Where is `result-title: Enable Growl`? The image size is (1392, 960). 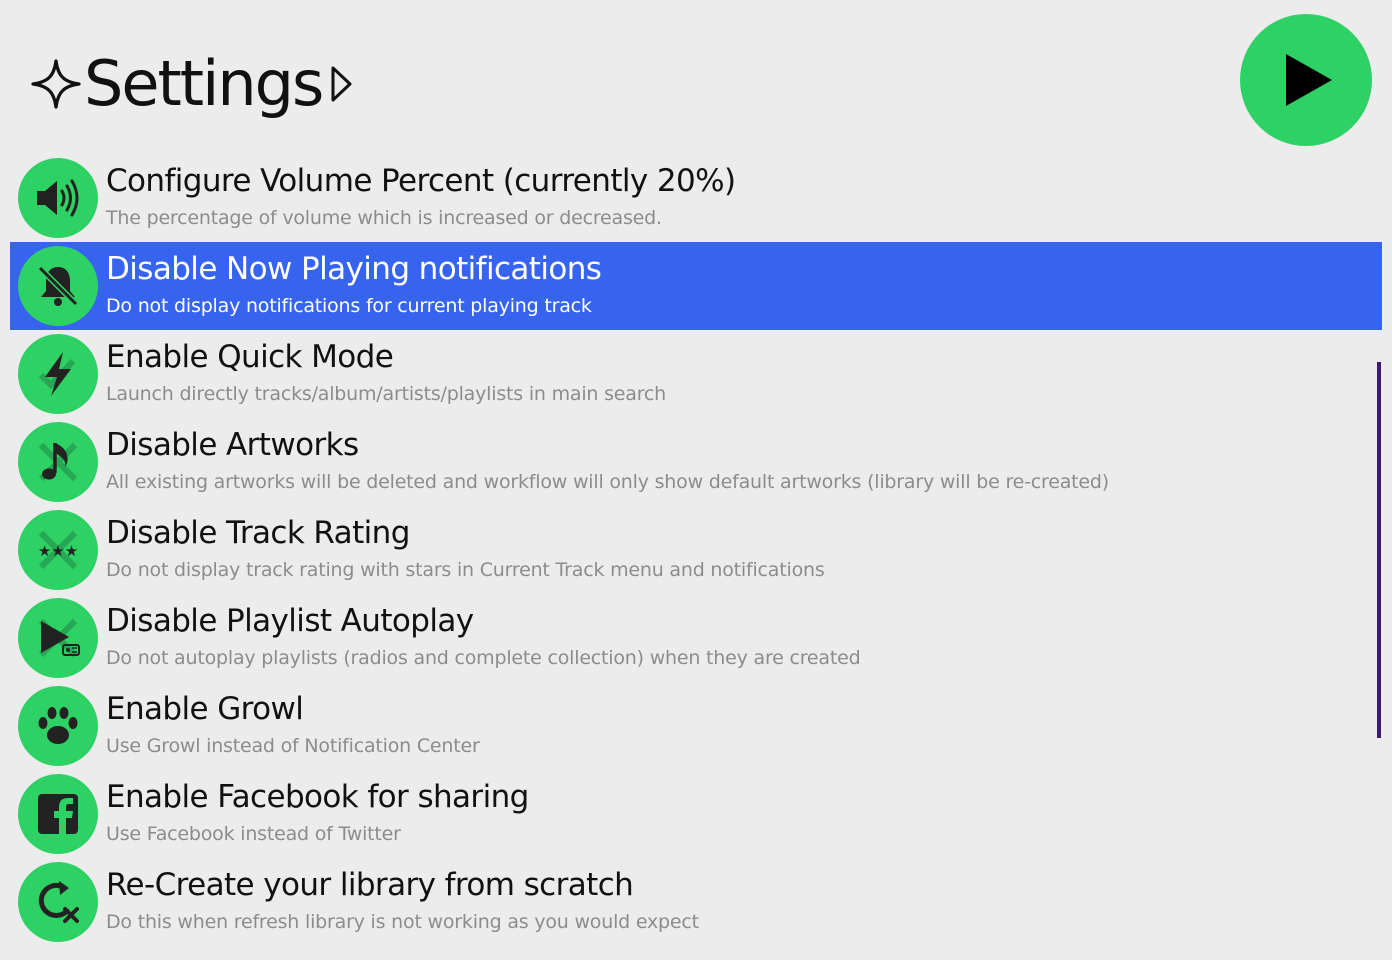 result-title: Enable Growl is located at coordinates (205, 709).